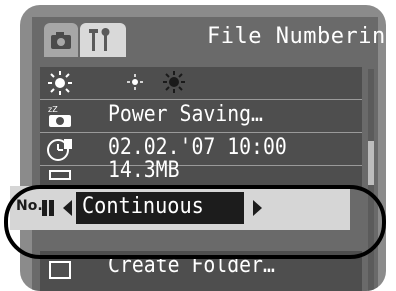  I want to click on tools-icon, so click(99, 39).